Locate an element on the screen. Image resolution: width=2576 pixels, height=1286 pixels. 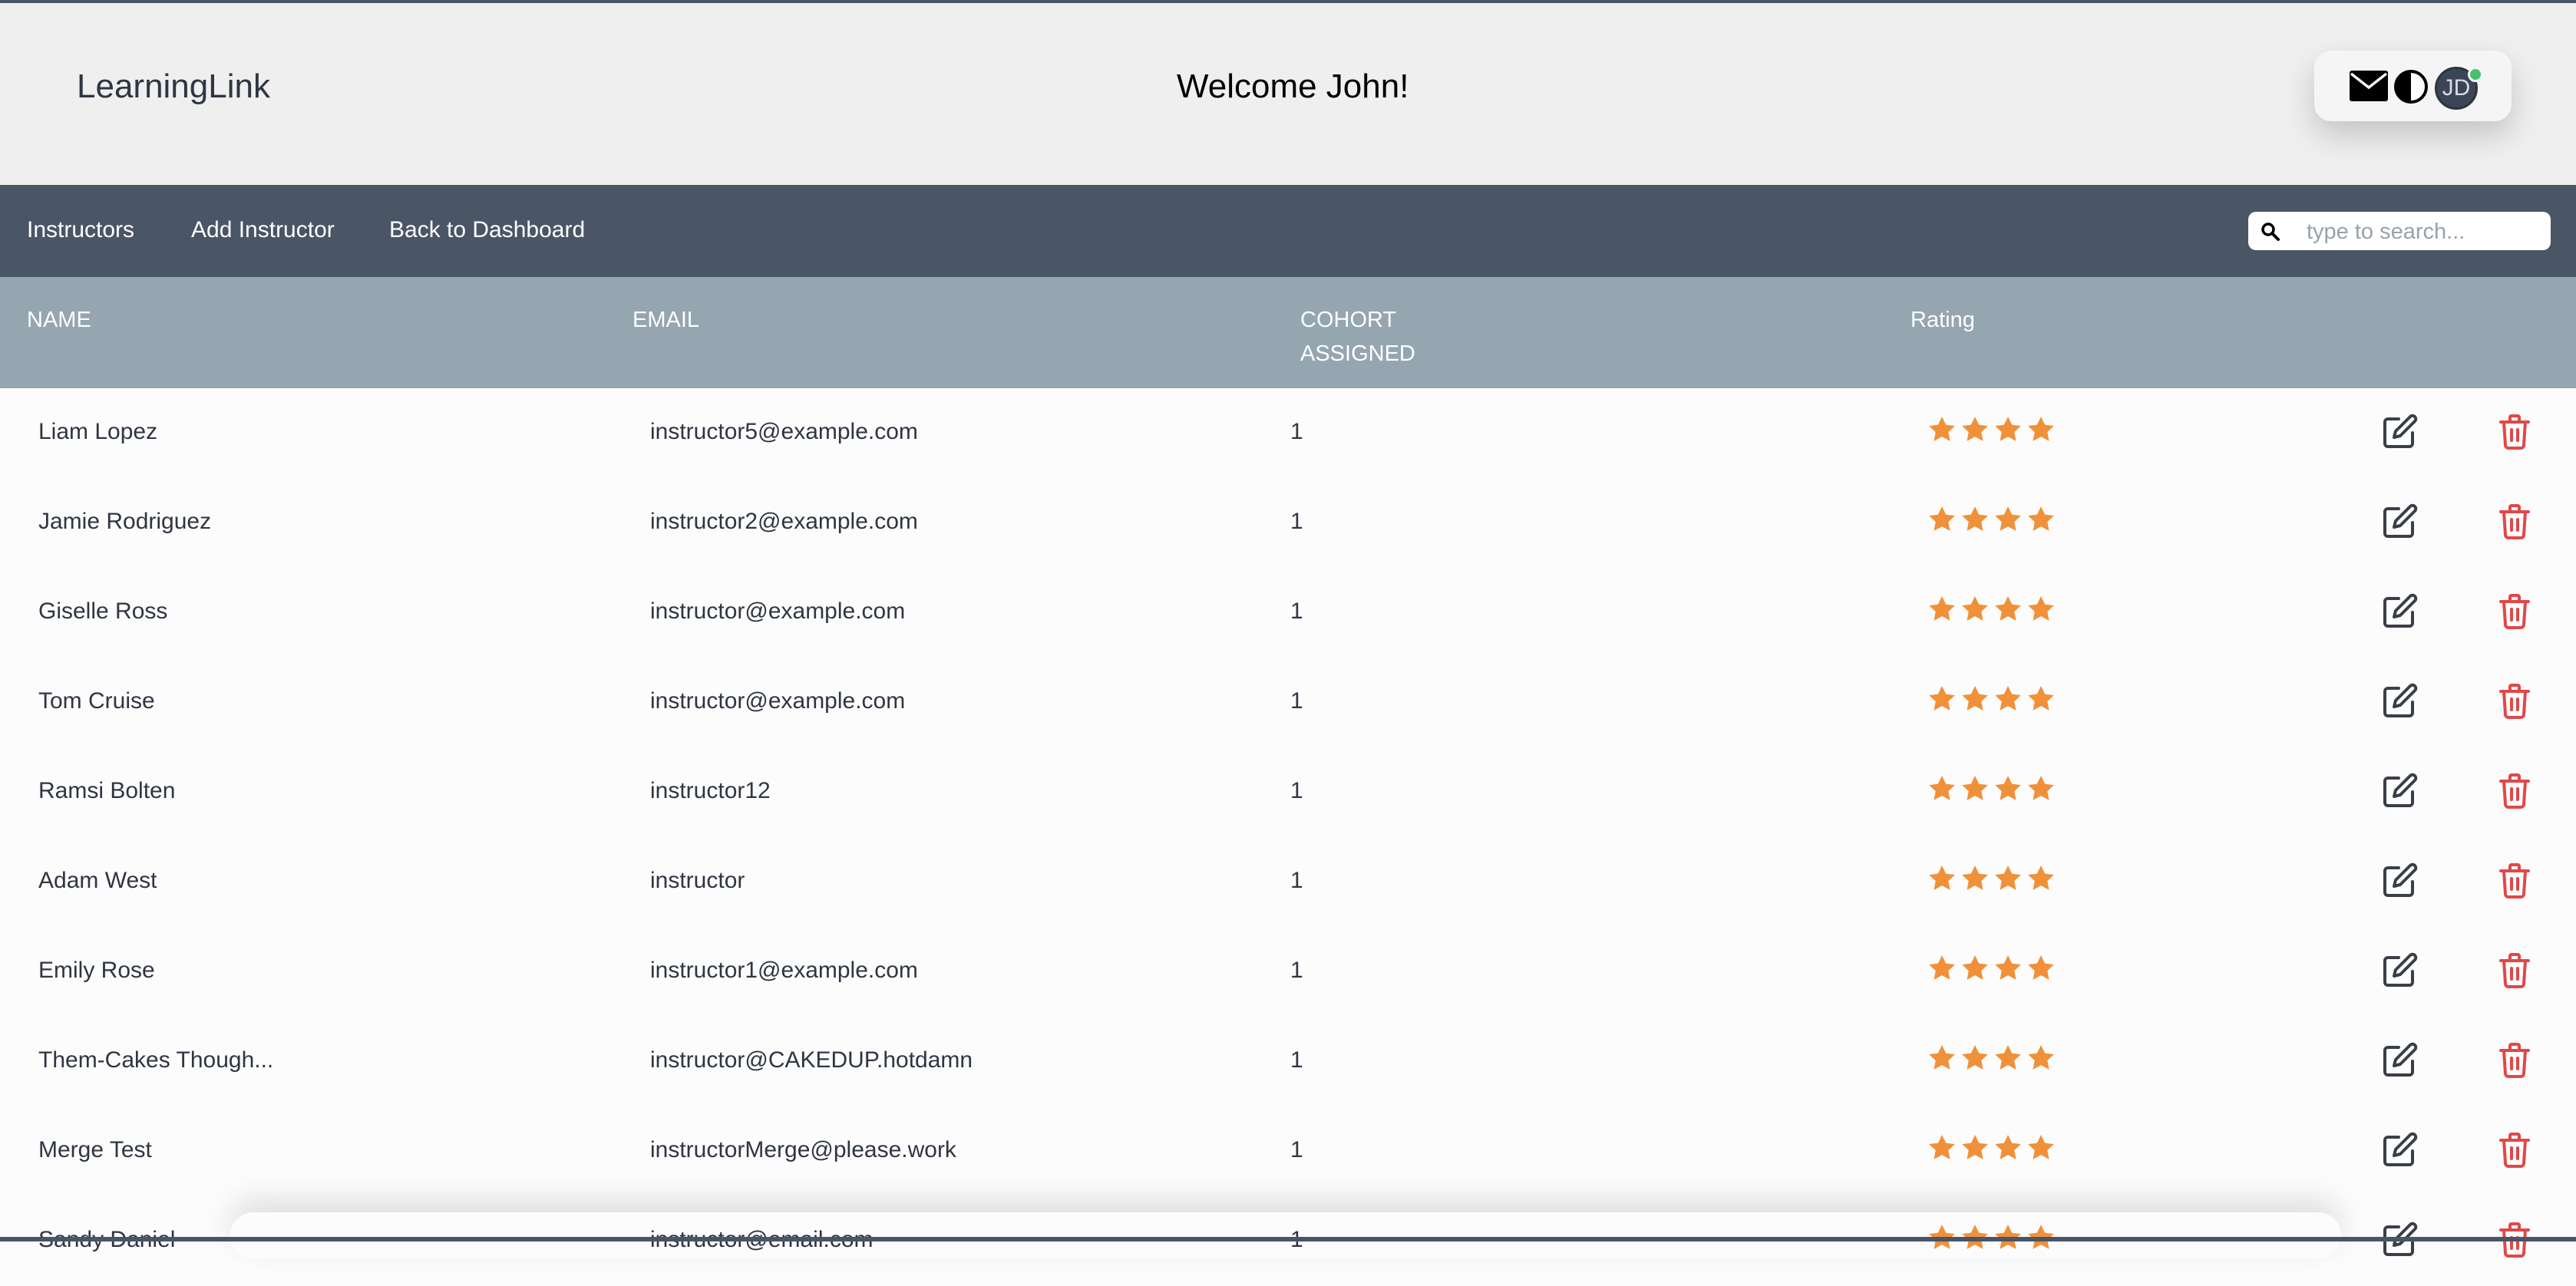
table-row: Merge Test instructorMerge@please.work 1 is located at coordinates (1288, 1151).